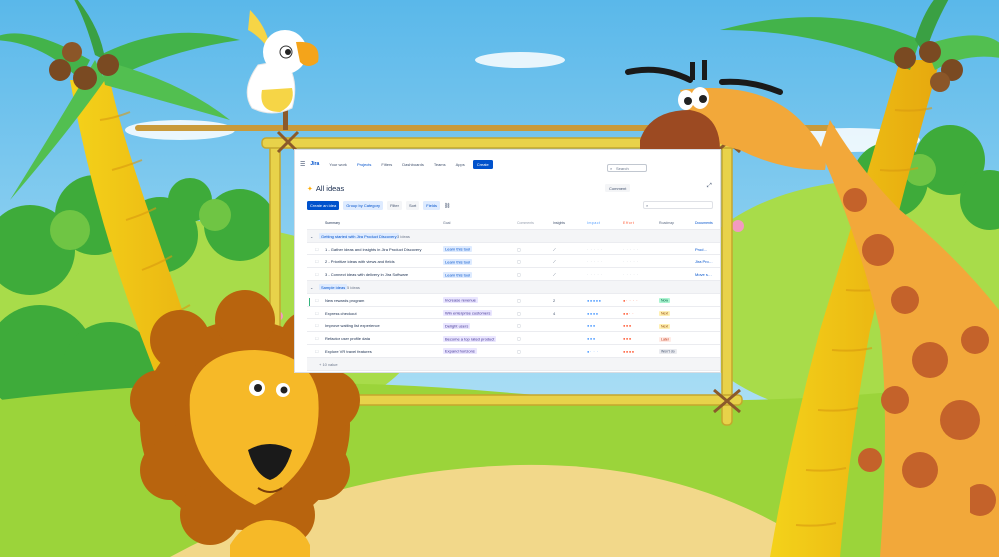 The height and width of the screenshot is (557, 999). Describe the element at coordinates (554, 313) in the screenshot. I see `insights-count: 4` at that location.